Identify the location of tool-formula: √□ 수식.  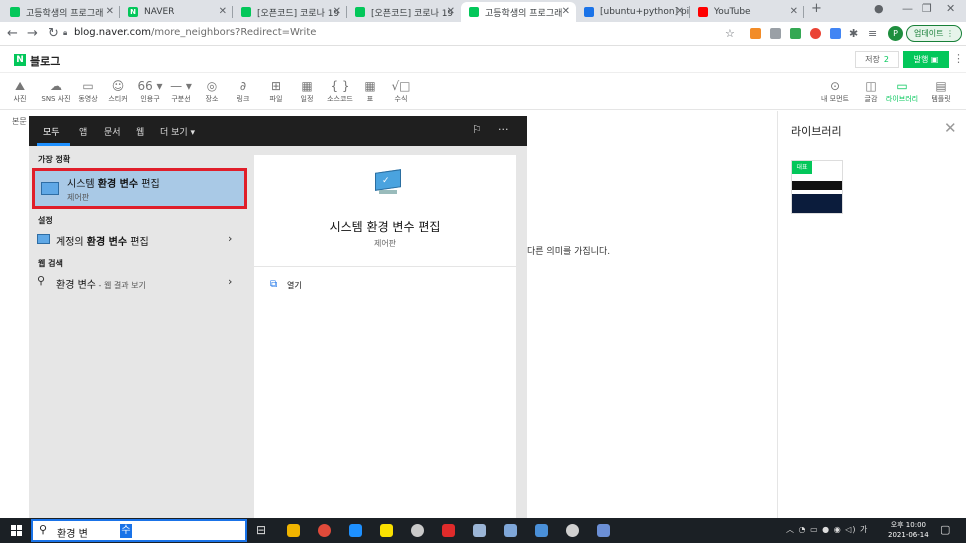
(401, 91).